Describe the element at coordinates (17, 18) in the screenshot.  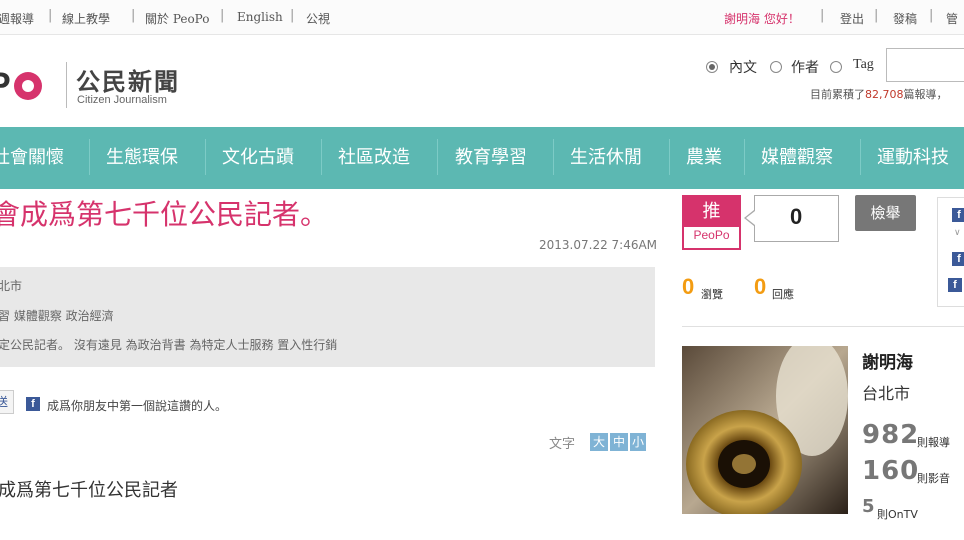
I see `topbar-link-weekly: 週報導` at that location.